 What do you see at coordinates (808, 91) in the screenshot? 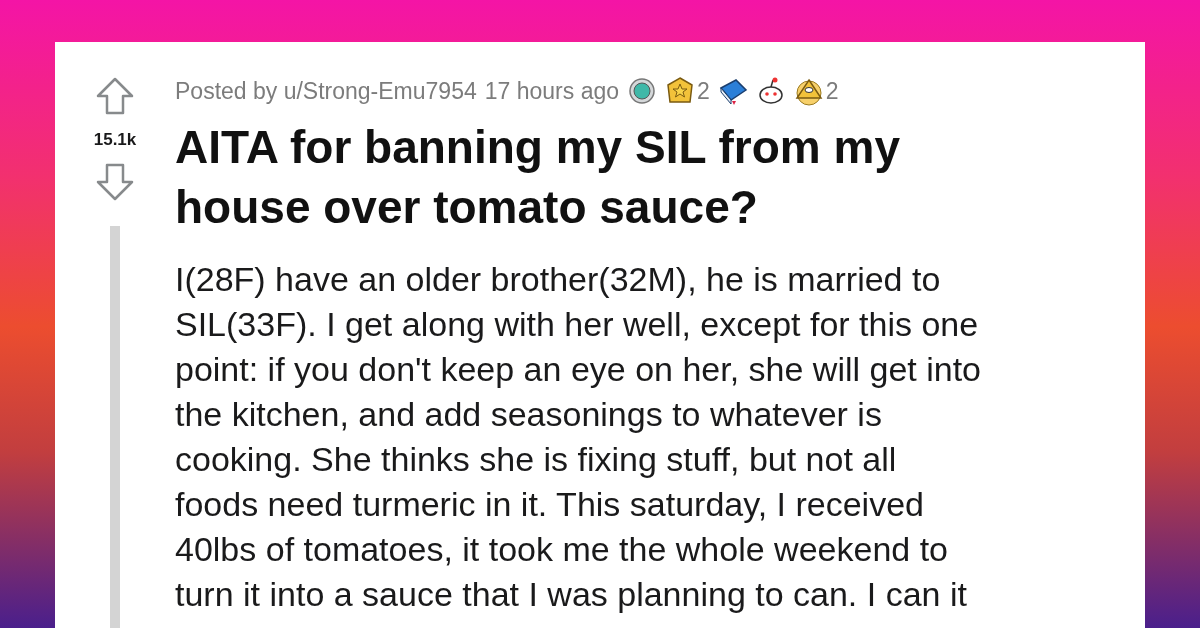
I see `pyramid-award-icon` at bounding box center [808, 91].